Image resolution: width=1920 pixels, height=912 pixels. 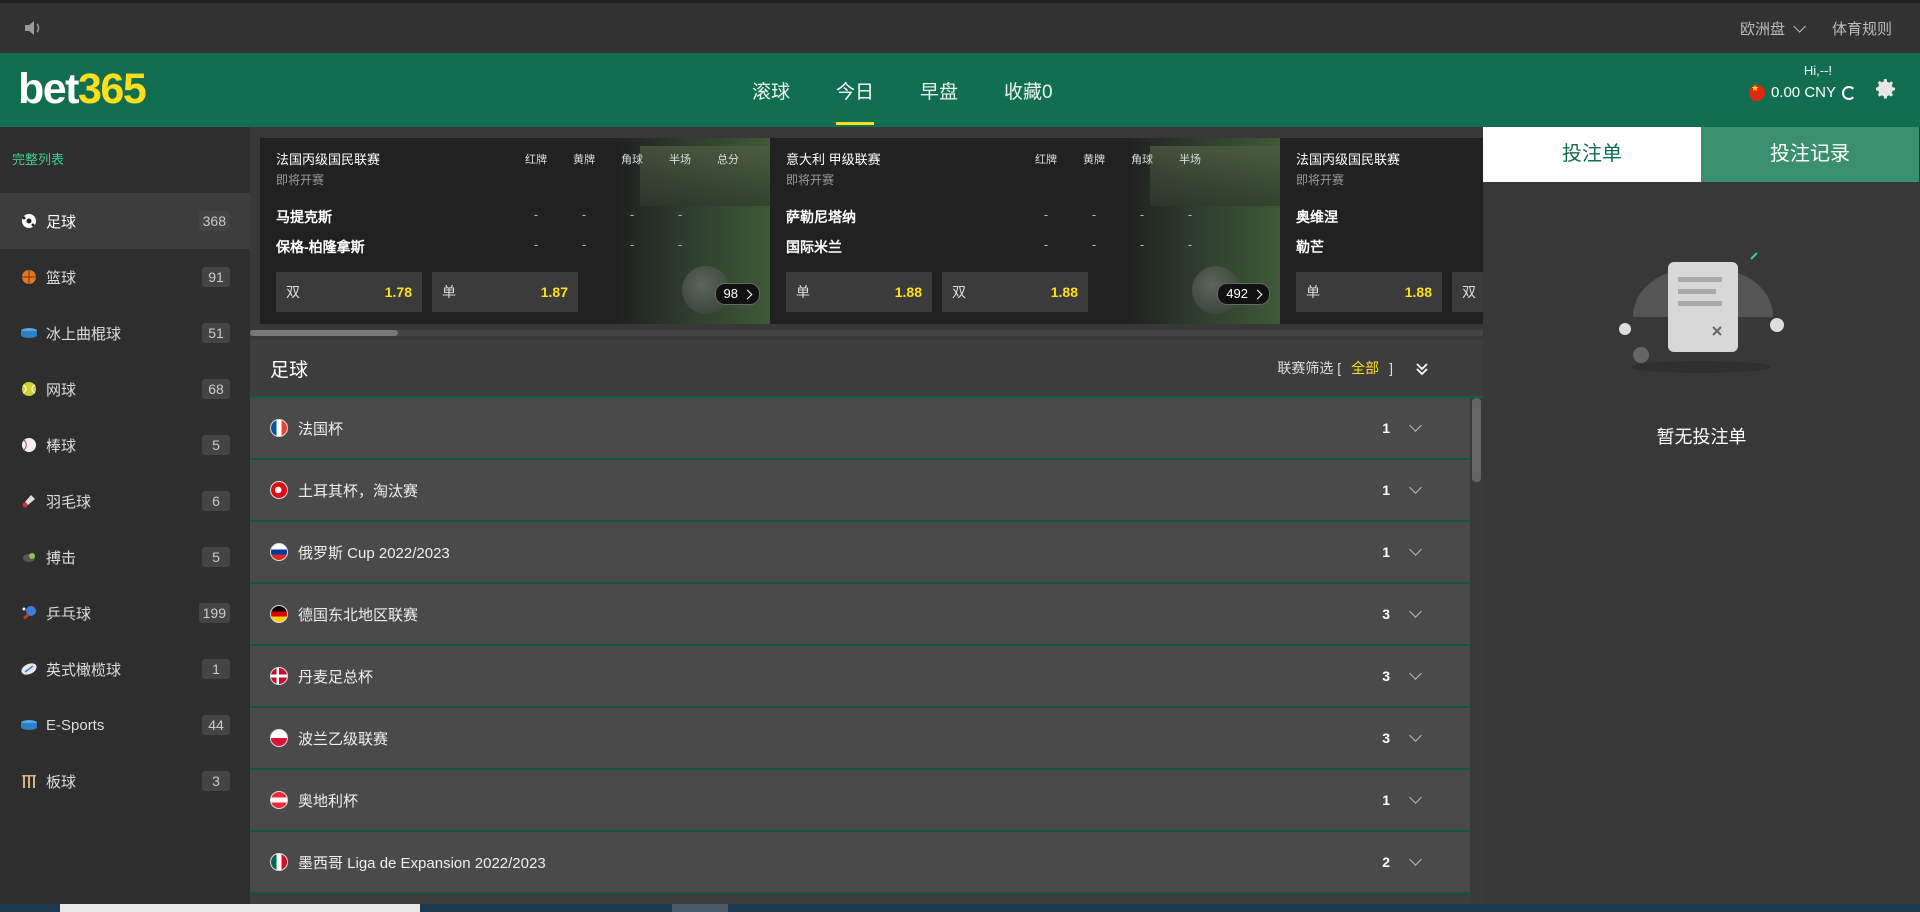 I want to click on filter-label: 联赛筛选 [, so click(x=1309, y=368).